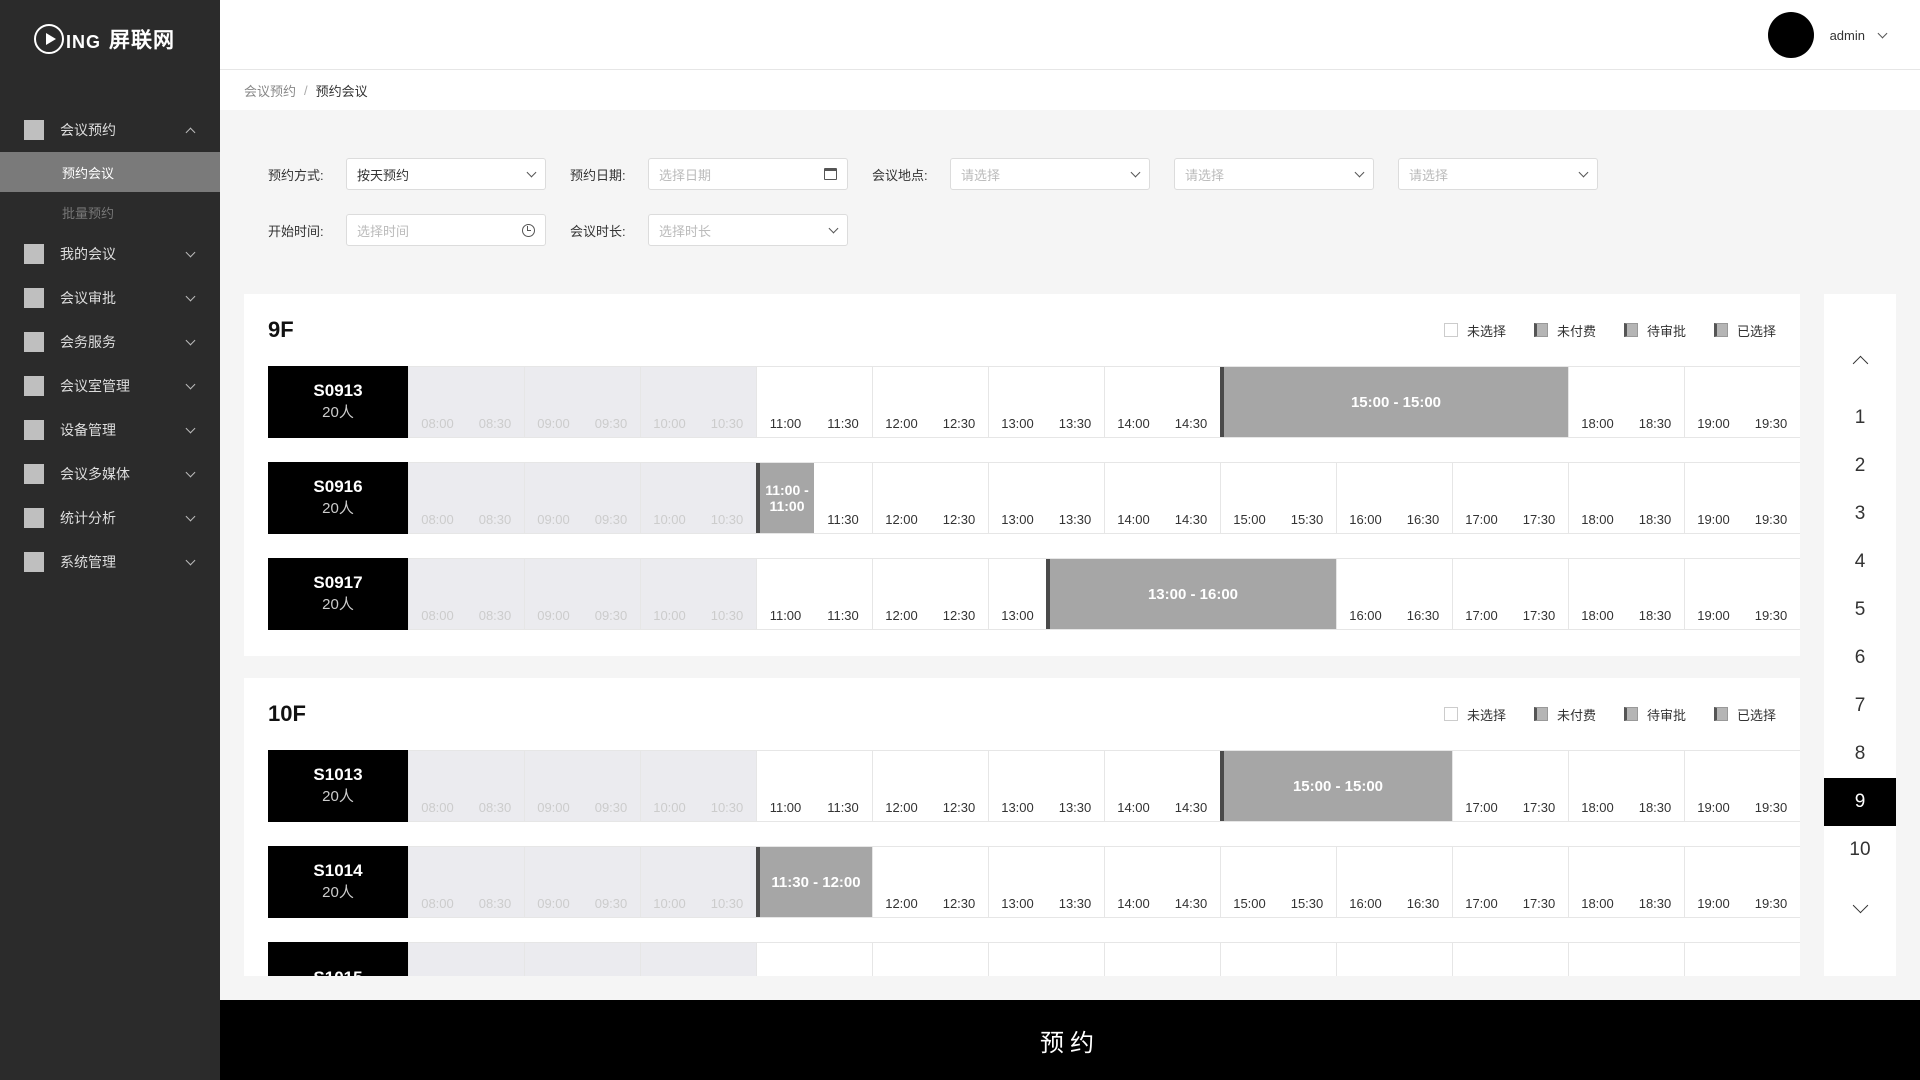 This screenshot has width=1920, height=1080. Describe the element at coordinates (110, 386) in the screenshot. I see `sidebar-item-3: 会议室管理` at that location.